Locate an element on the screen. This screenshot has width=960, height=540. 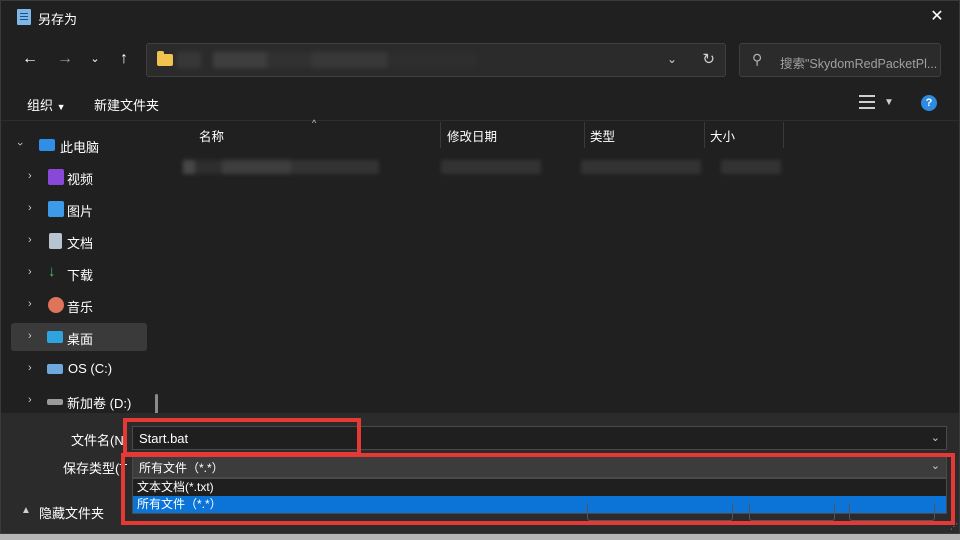
forward-button: → is located at coordinates (65, 59).